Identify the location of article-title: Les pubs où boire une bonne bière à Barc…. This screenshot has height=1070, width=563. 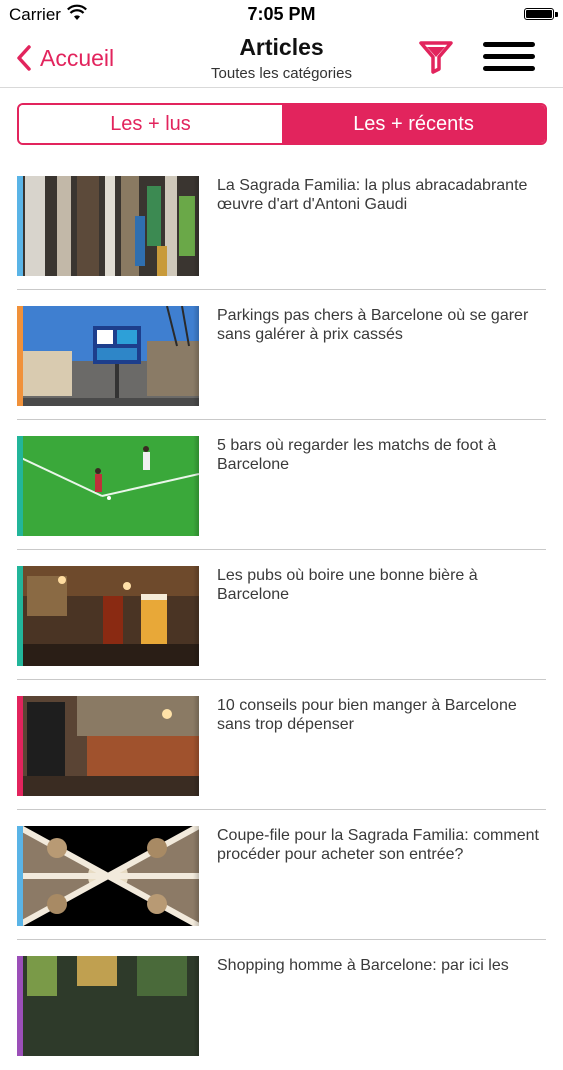
(384, 585).